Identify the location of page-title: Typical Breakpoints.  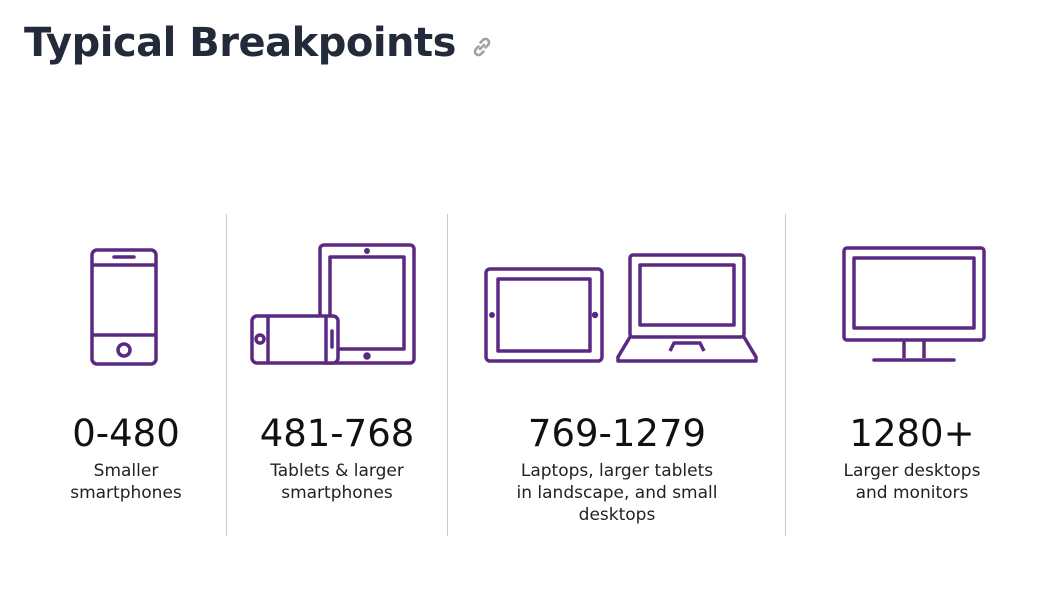
(240, 43).